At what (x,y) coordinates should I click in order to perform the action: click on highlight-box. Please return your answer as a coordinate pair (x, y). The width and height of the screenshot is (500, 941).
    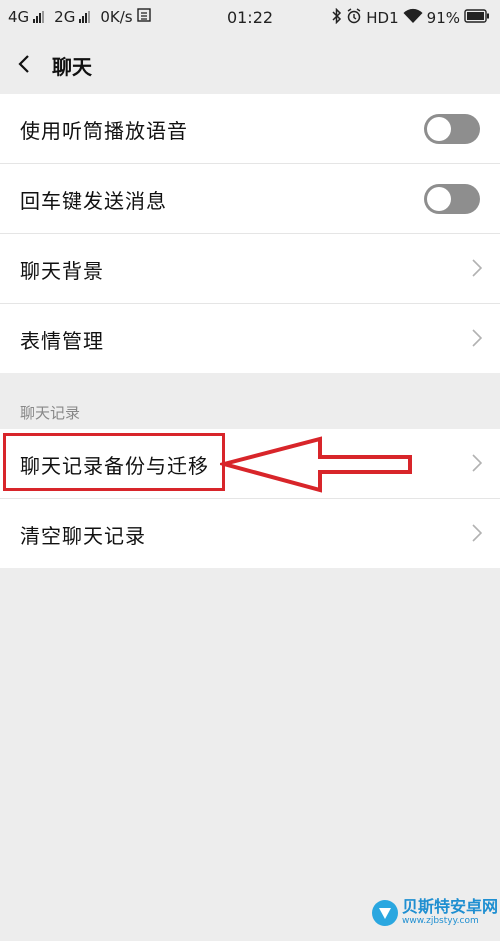
    Looking at the image, I should click on (114, 462).